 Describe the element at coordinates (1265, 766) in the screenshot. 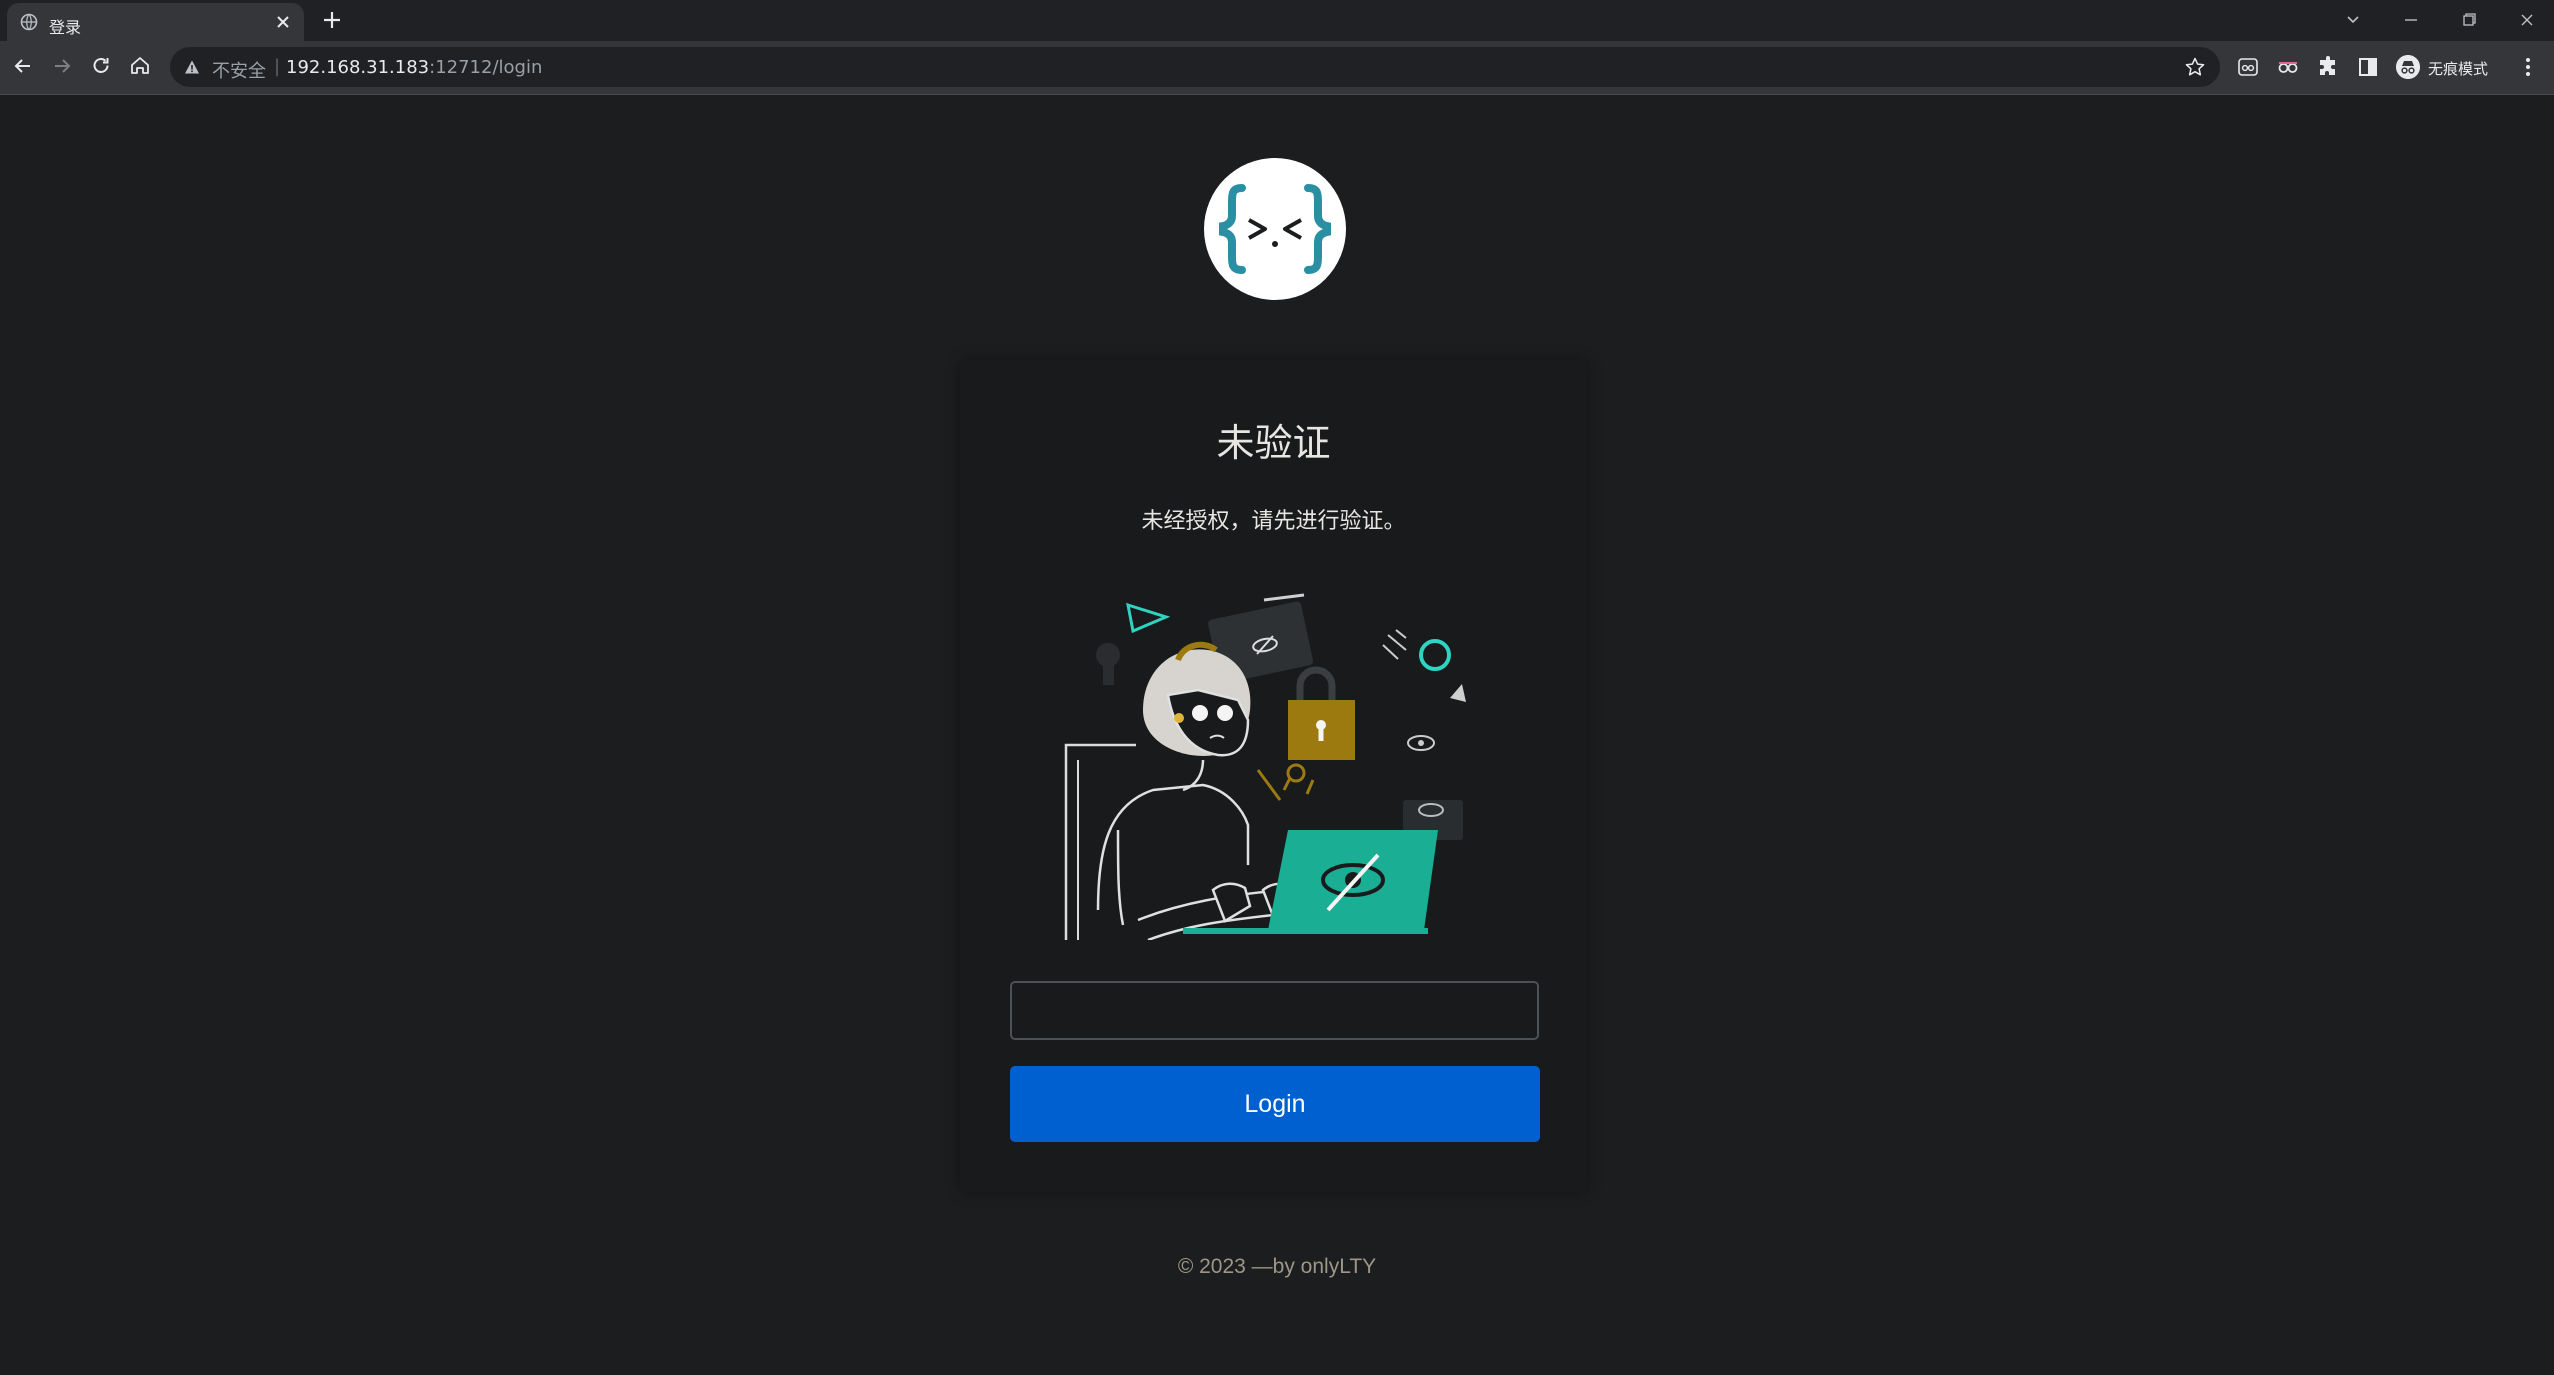

I see `unauthorized-illustration` at that location.